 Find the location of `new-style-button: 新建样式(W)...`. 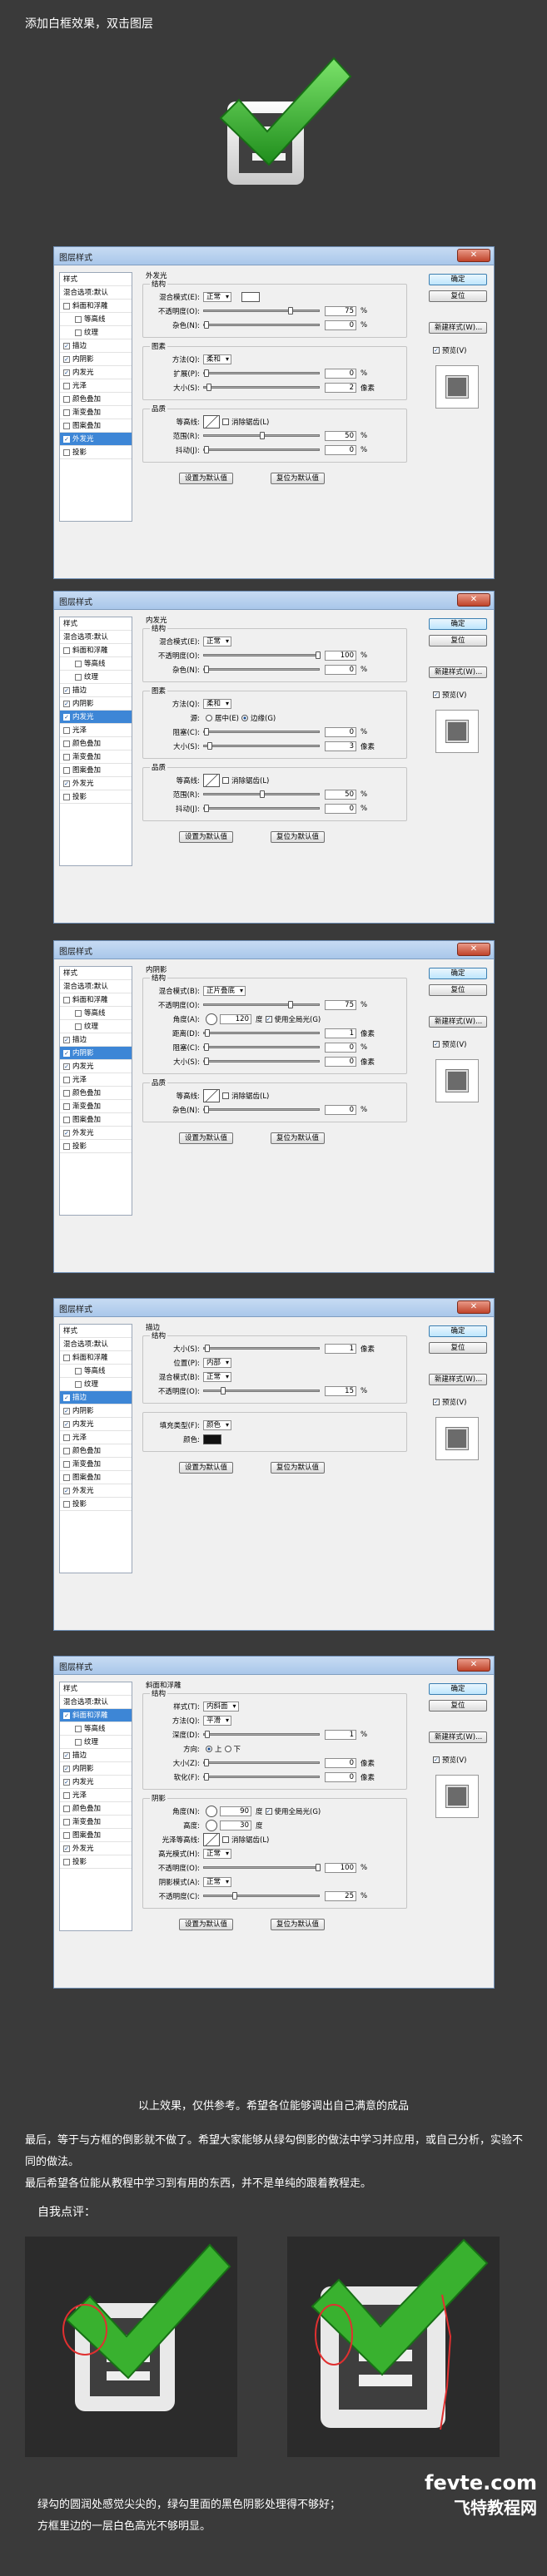

new-style-button: 新建样式(W)... is located at coordinates (458, 328).